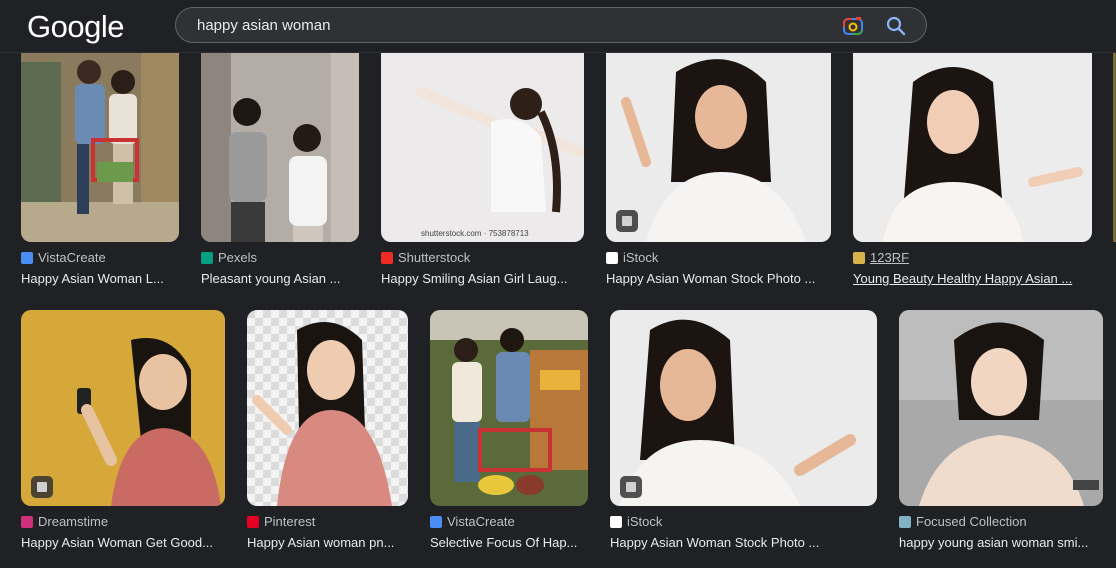  What do you see at coordinates (896, 26) in the screenshot?
I see `search-icon` at bounding box center [896, 26].